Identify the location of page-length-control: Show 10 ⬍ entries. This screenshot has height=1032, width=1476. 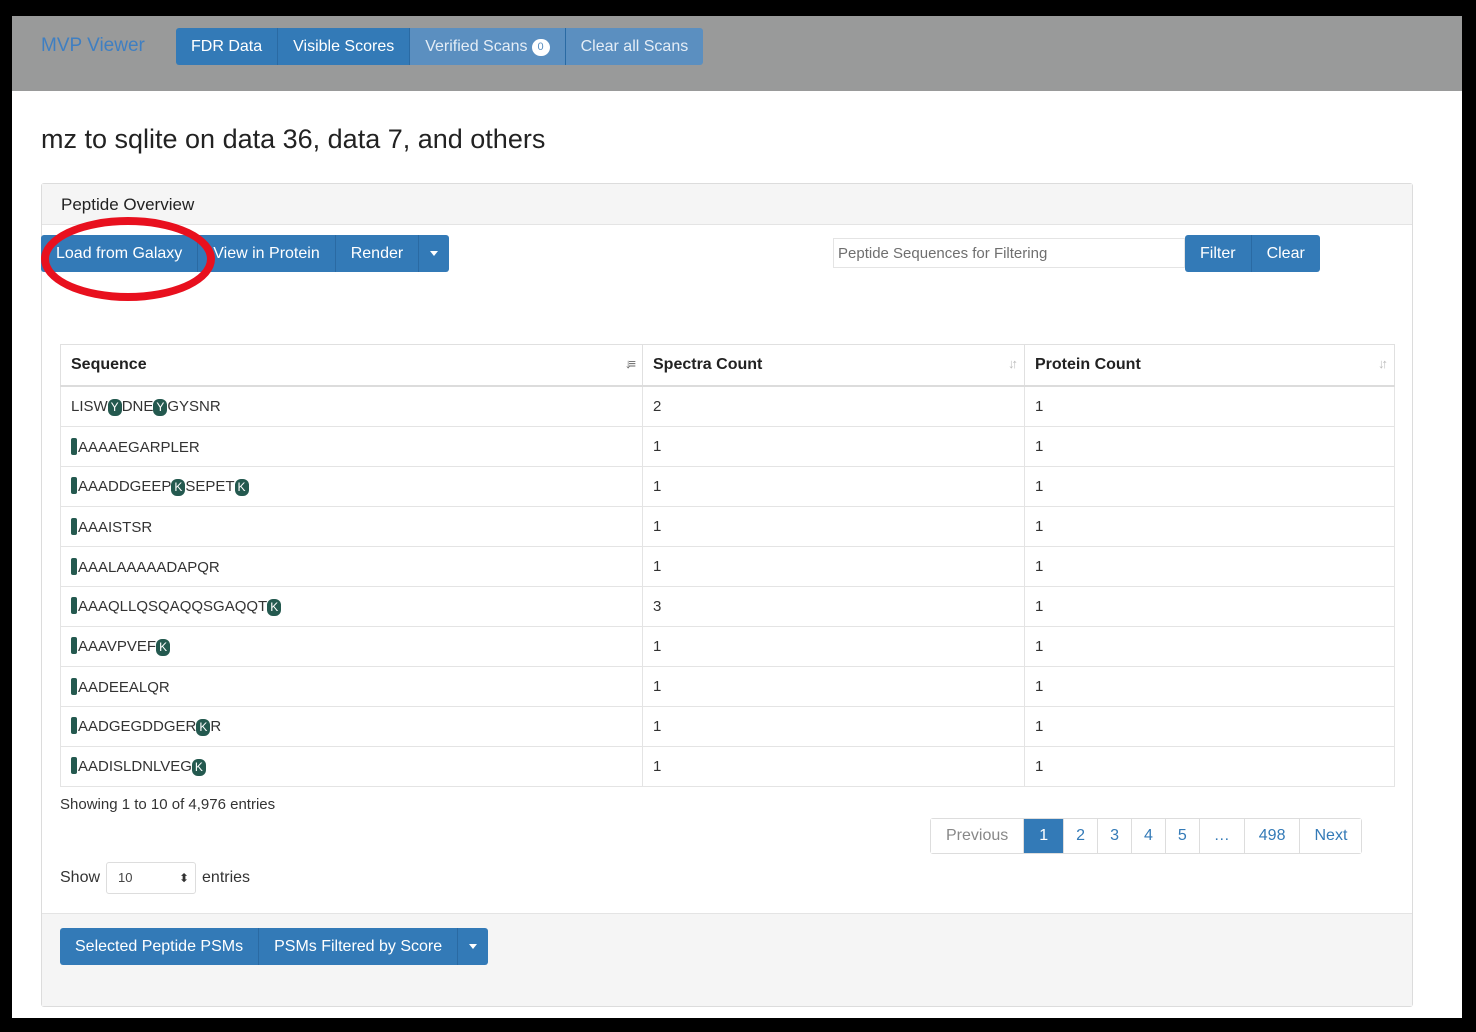
(155, 878).